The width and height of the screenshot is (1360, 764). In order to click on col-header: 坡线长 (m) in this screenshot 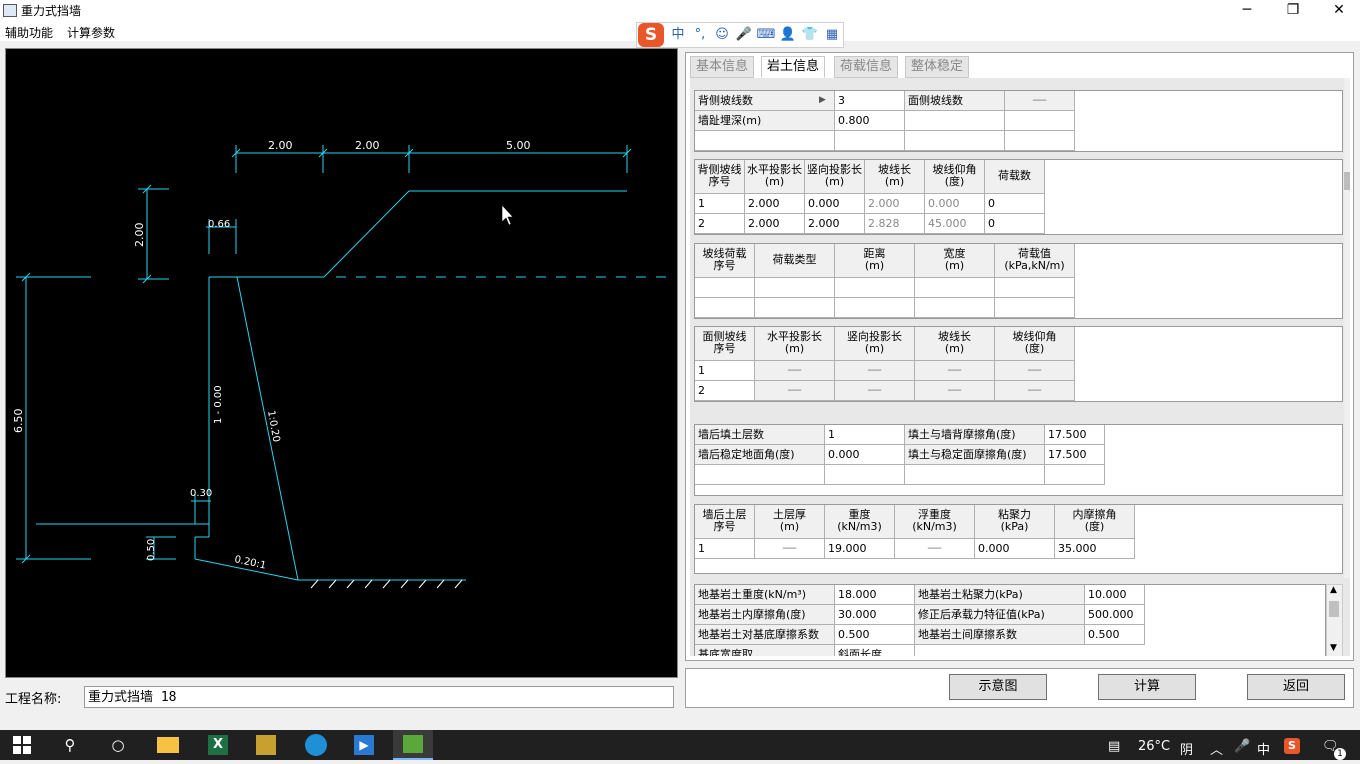, I will do `click(955, 344)`.